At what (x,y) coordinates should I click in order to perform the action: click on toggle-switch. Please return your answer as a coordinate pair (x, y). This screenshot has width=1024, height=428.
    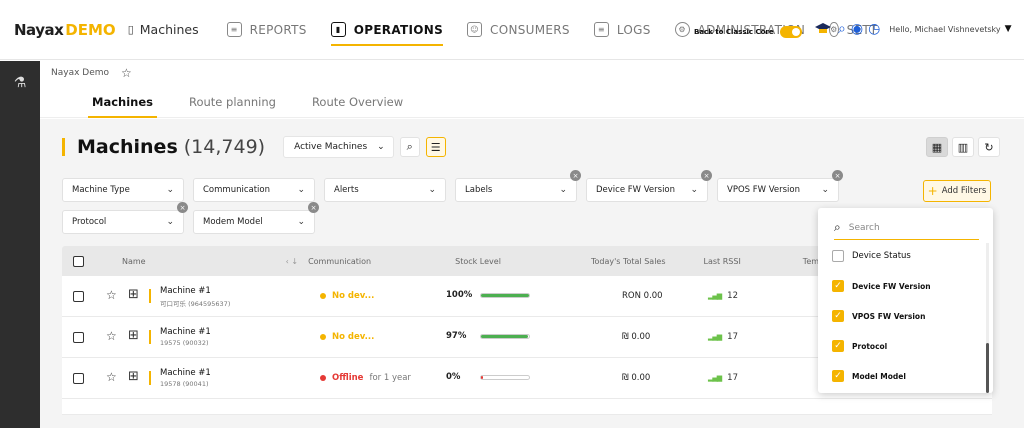
    Looking at the image, I should click on (790, 32).